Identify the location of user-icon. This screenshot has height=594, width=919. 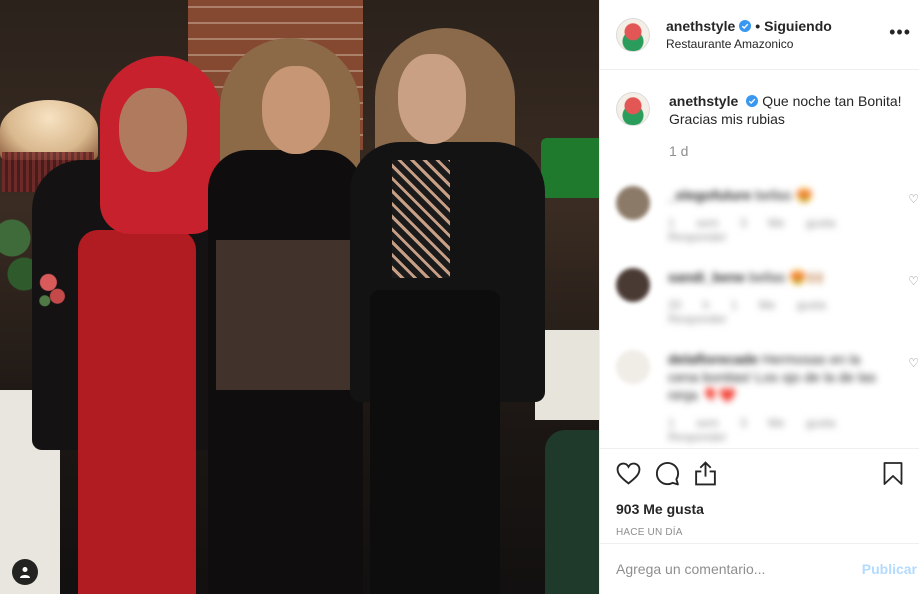
(25, 572).